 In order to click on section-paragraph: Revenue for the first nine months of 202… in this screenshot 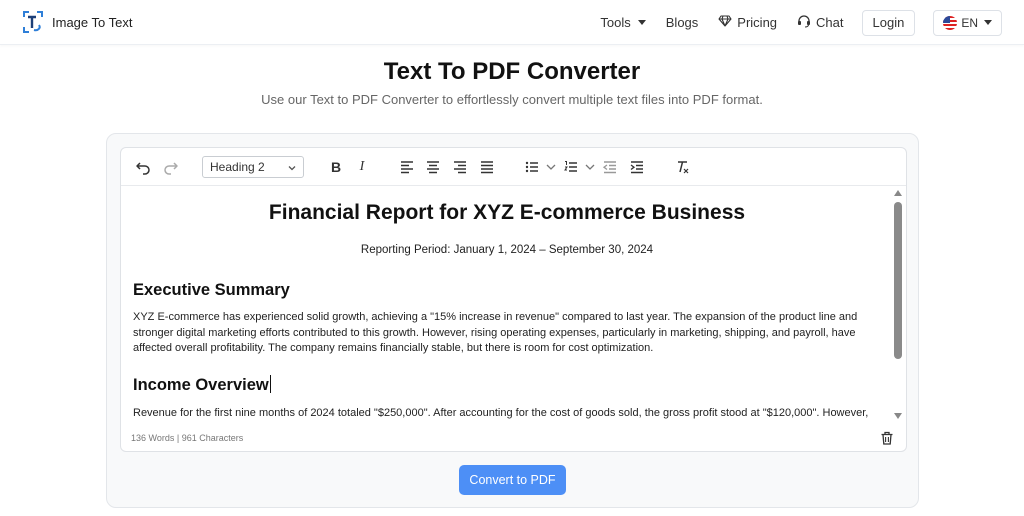, I will do `click(508, 415)`.